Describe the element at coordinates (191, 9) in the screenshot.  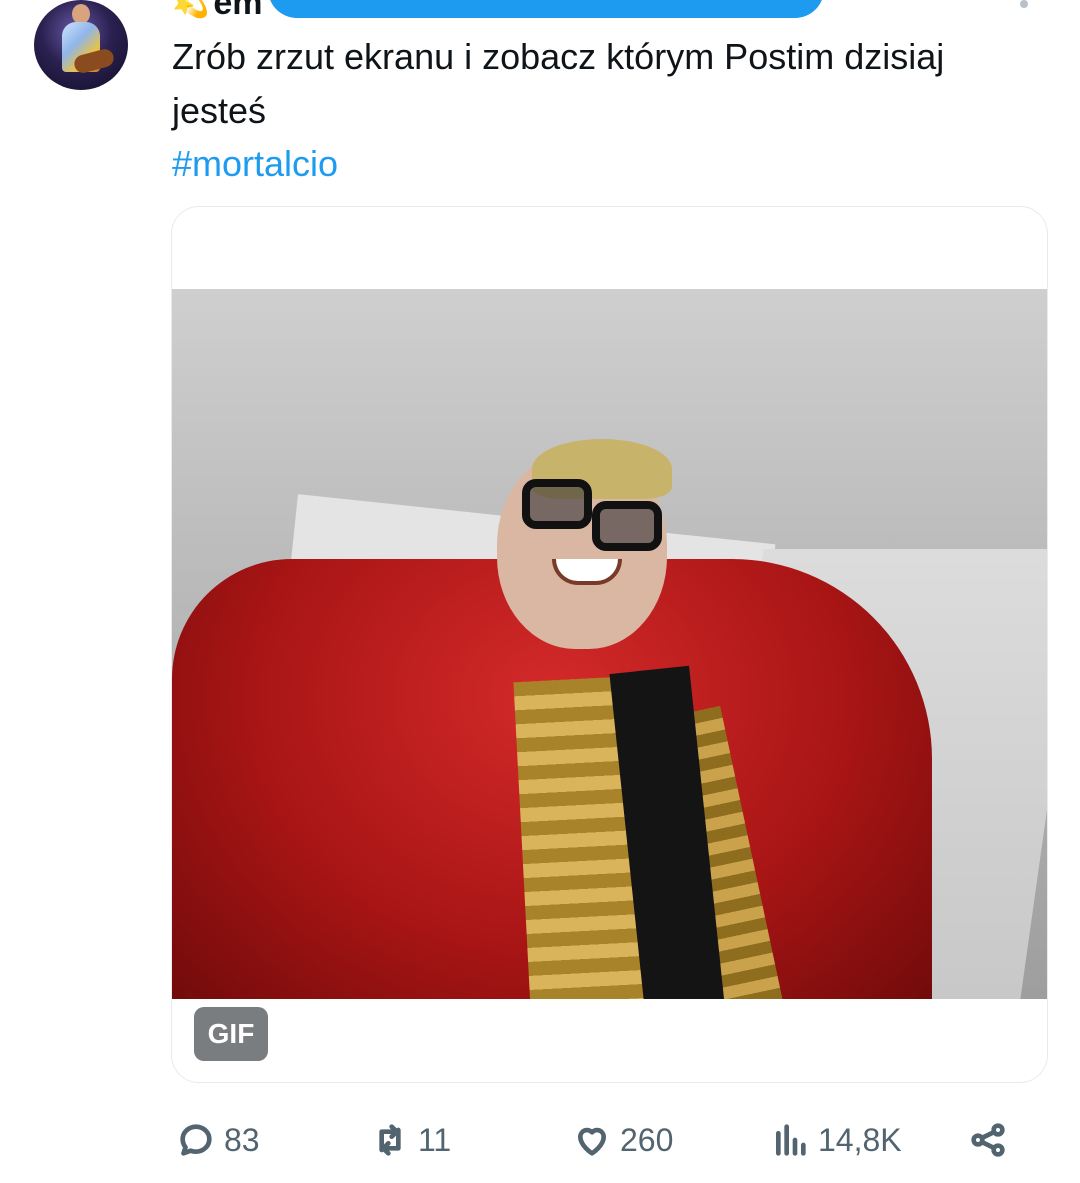
I see `sparkle-icon: 💫` at that location.